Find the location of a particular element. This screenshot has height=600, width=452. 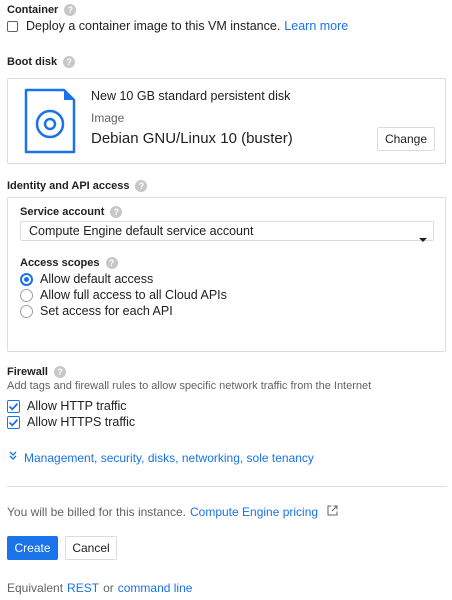

access-scopes-label: Access scopes ? is located at coordinates (69, 263).